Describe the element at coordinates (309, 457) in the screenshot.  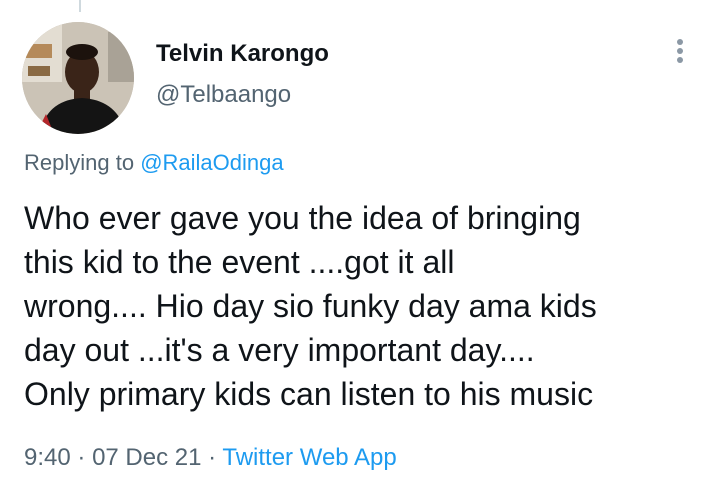
I see `tweet-source-link: Twitter Web App` at that location.